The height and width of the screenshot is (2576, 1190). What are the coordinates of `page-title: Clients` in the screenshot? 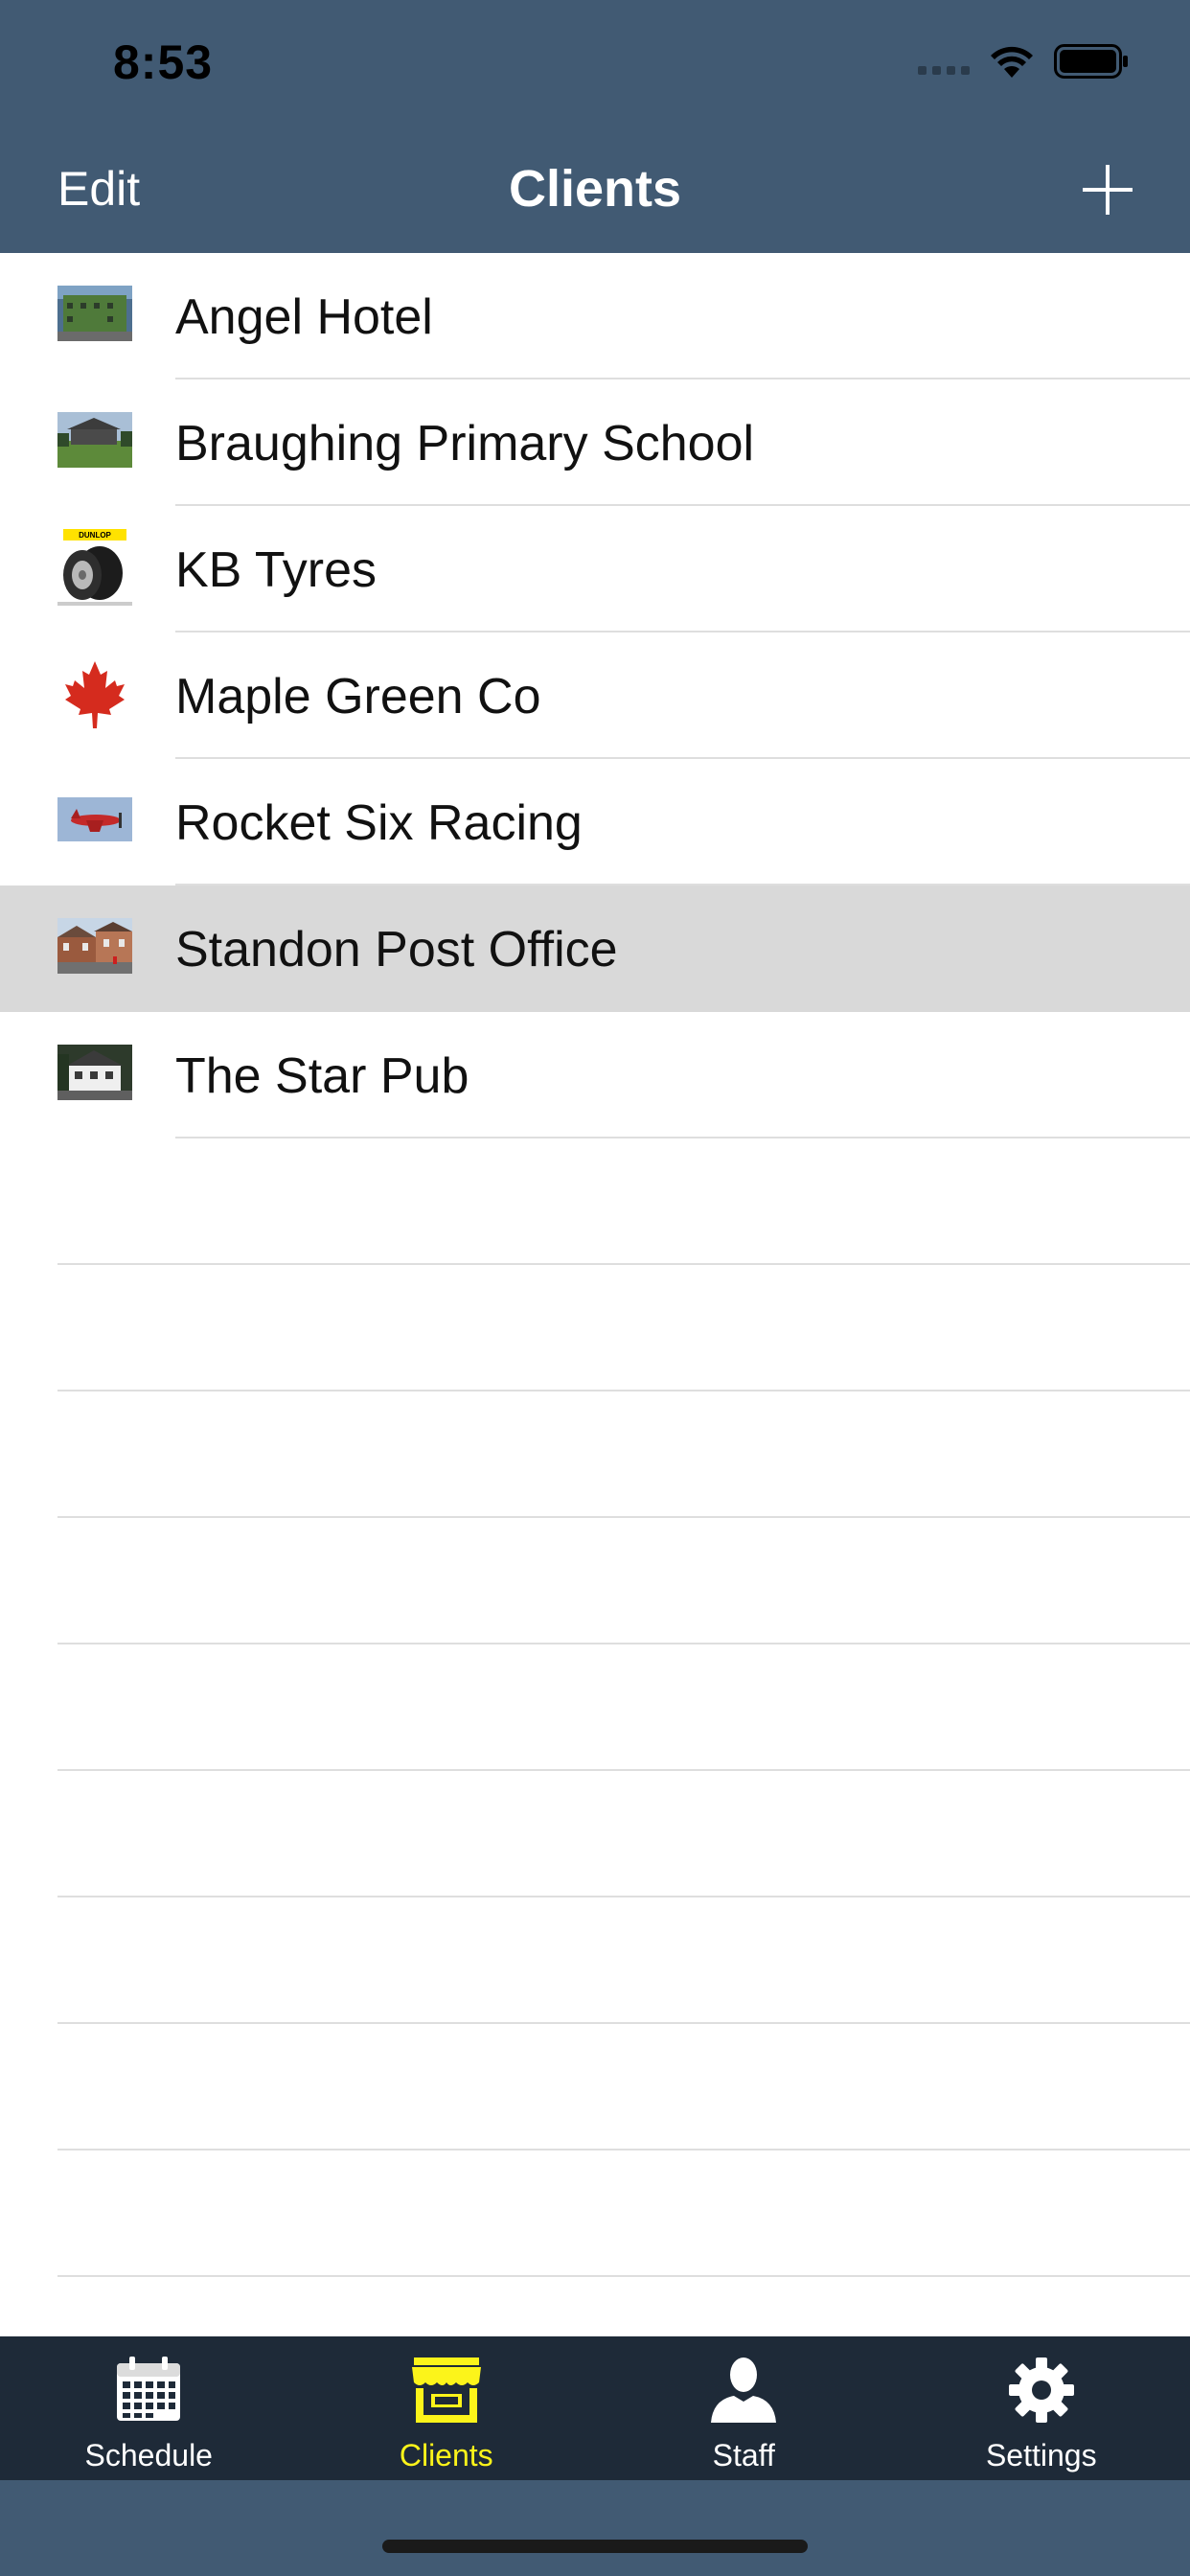 It's located at (595, 189).